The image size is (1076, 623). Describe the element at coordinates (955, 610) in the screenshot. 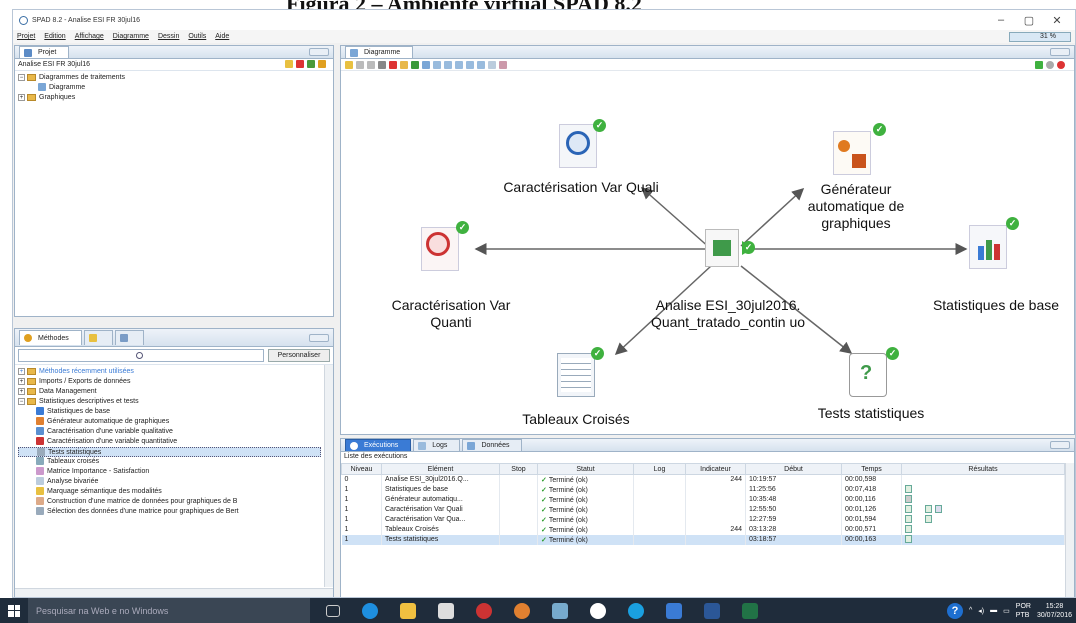

I see `help-icon: ?` at that location.